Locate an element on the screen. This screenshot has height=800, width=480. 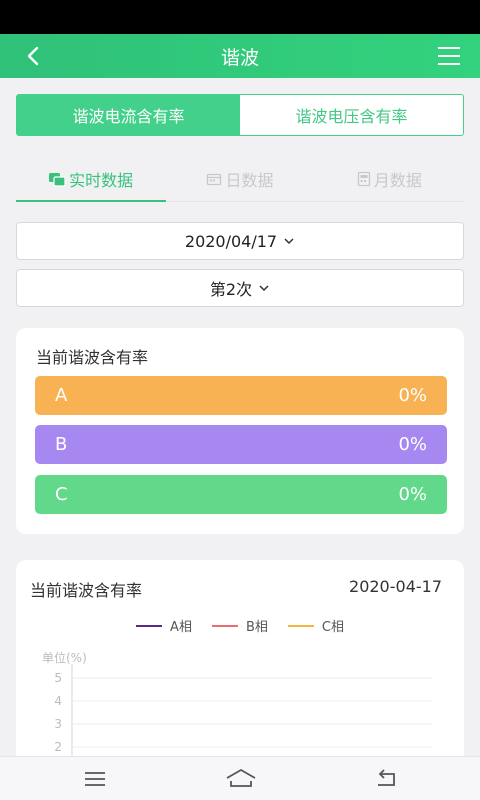
phase-b-label: B is located at coordinates (61, 444).